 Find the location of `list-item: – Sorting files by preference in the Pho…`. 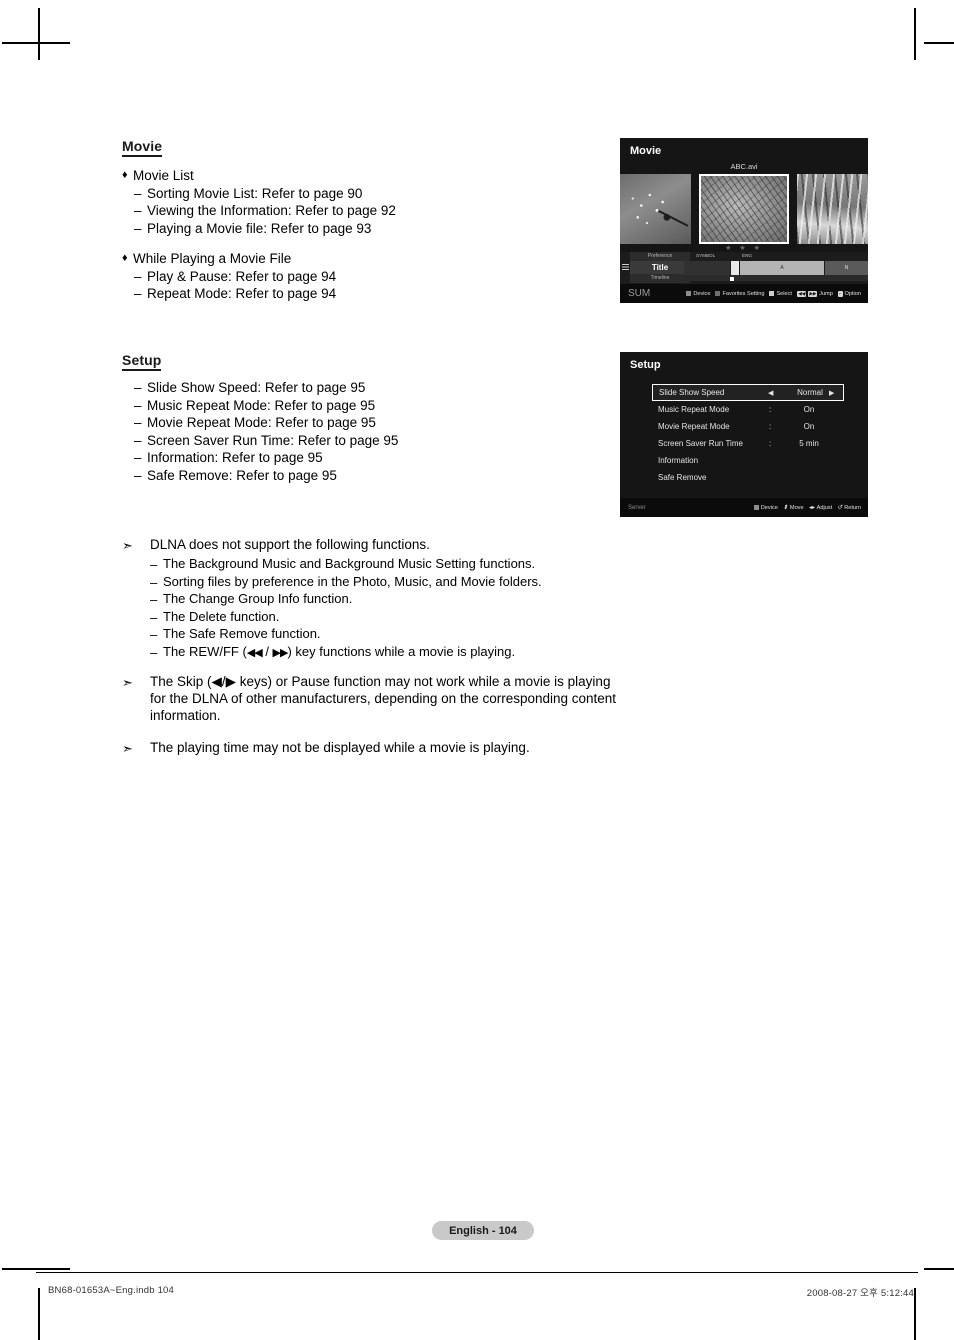

list-item: – Sorting files by preference in the Pho… is located at coordinates (372, 583).